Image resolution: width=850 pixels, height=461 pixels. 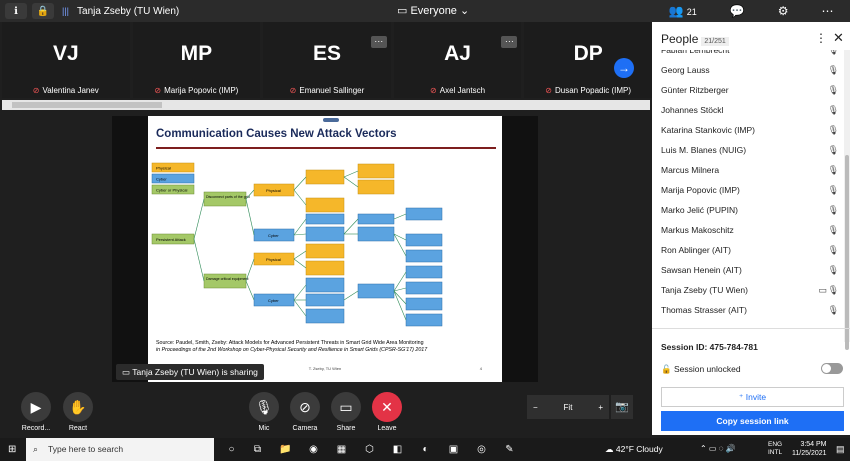 I want to click on list-item: Fabian Lembrecht 🎙, so click(x=750, y=55).